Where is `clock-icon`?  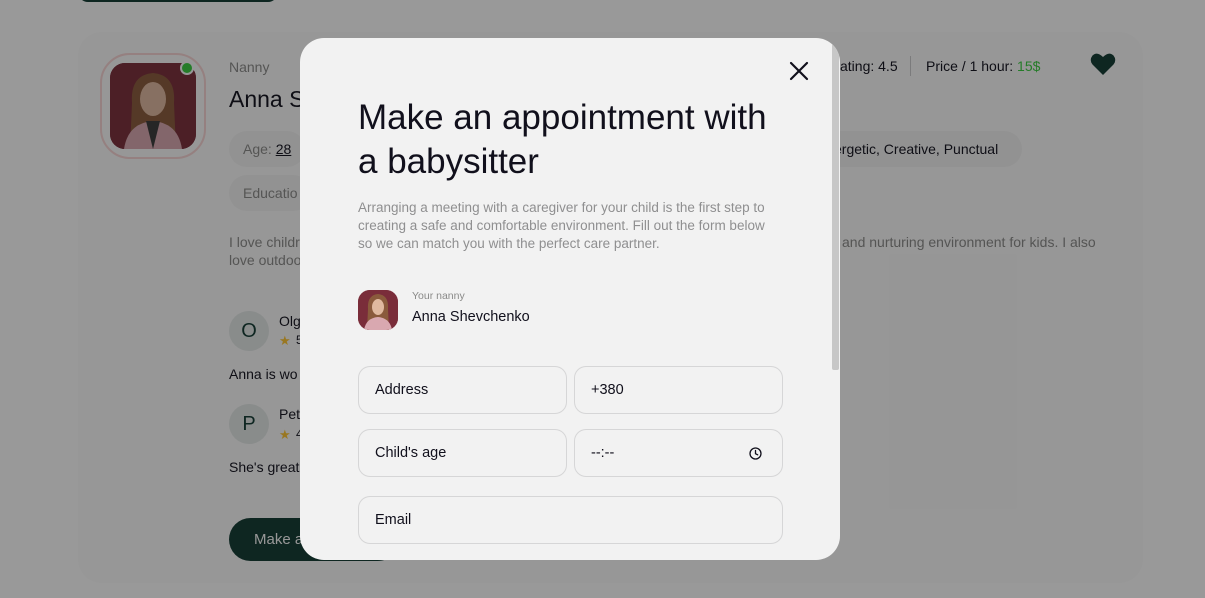
clock-icon is located at coordinates (755, 453).